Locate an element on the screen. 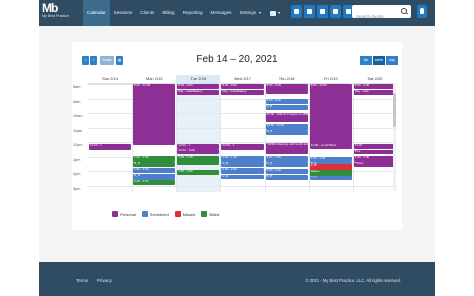 This screenshot has width=474, height=296. nav-calendar: Calendar is located at coordinates (96, 13).